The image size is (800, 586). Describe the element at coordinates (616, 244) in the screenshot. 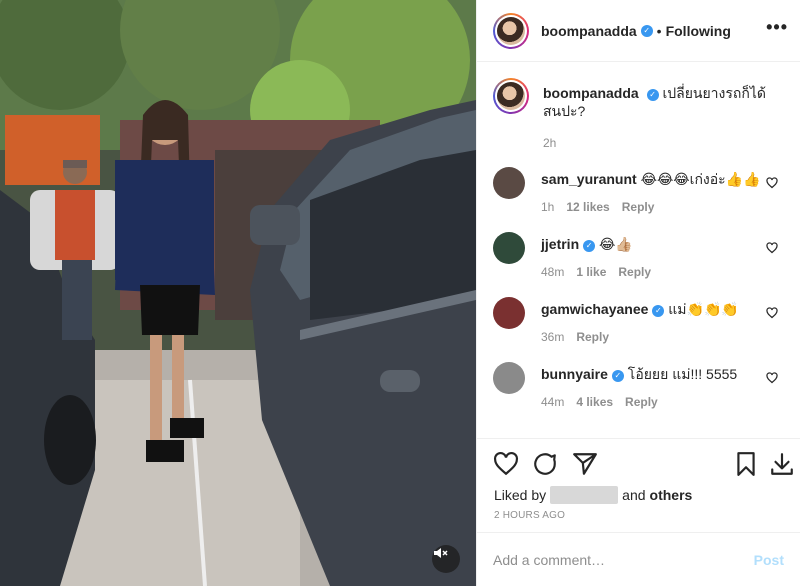

I see `comment-text: 😂👍🏼` at that location.